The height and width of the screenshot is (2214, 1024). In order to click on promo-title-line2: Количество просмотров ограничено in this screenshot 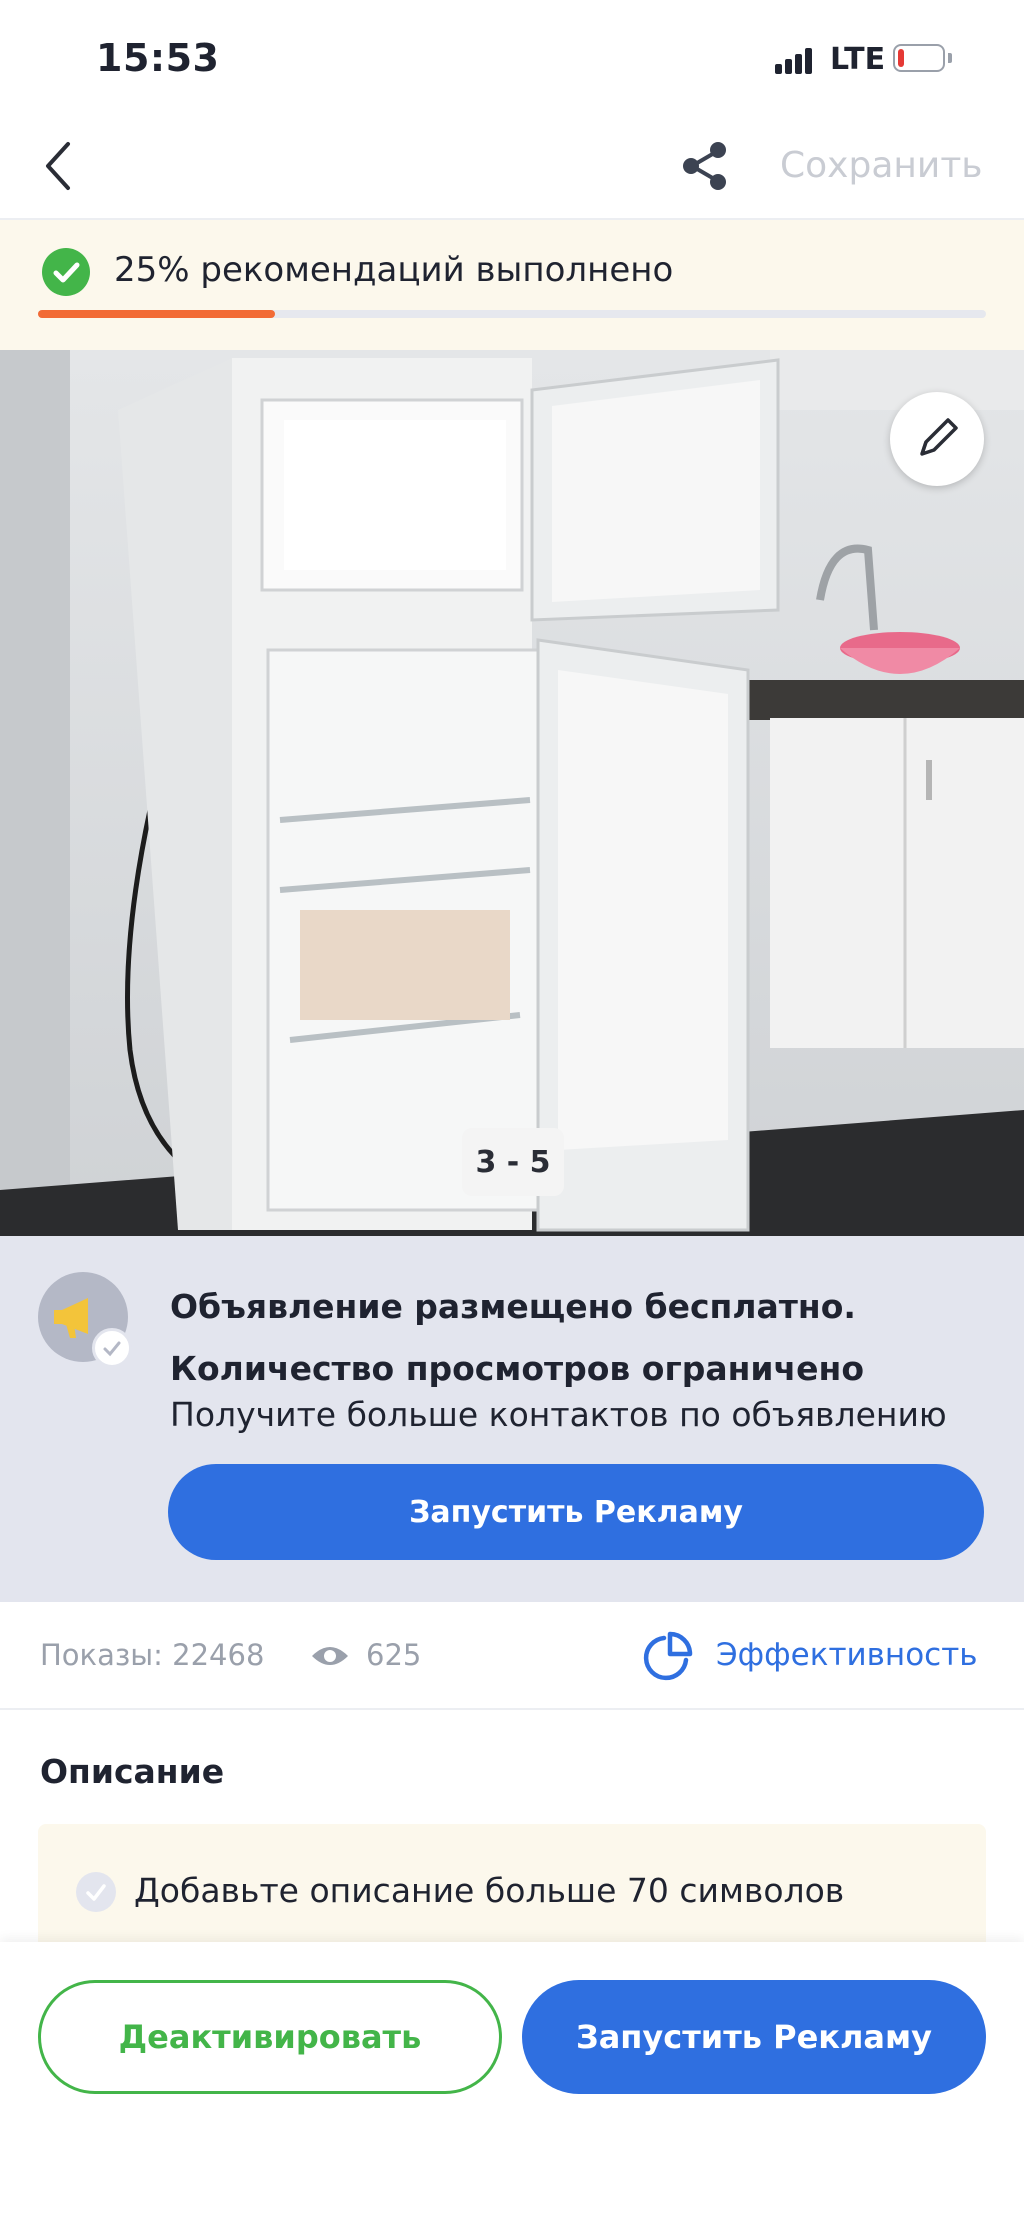, I will do `click(517, 1368)`.